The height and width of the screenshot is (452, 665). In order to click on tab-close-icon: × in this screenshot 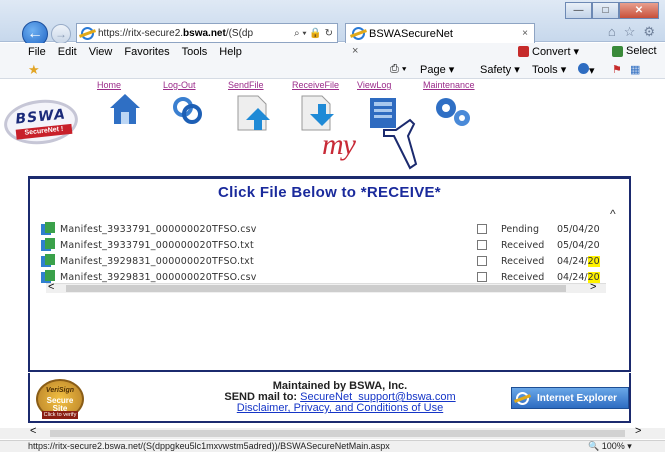, I will do `click(528, 33)`.